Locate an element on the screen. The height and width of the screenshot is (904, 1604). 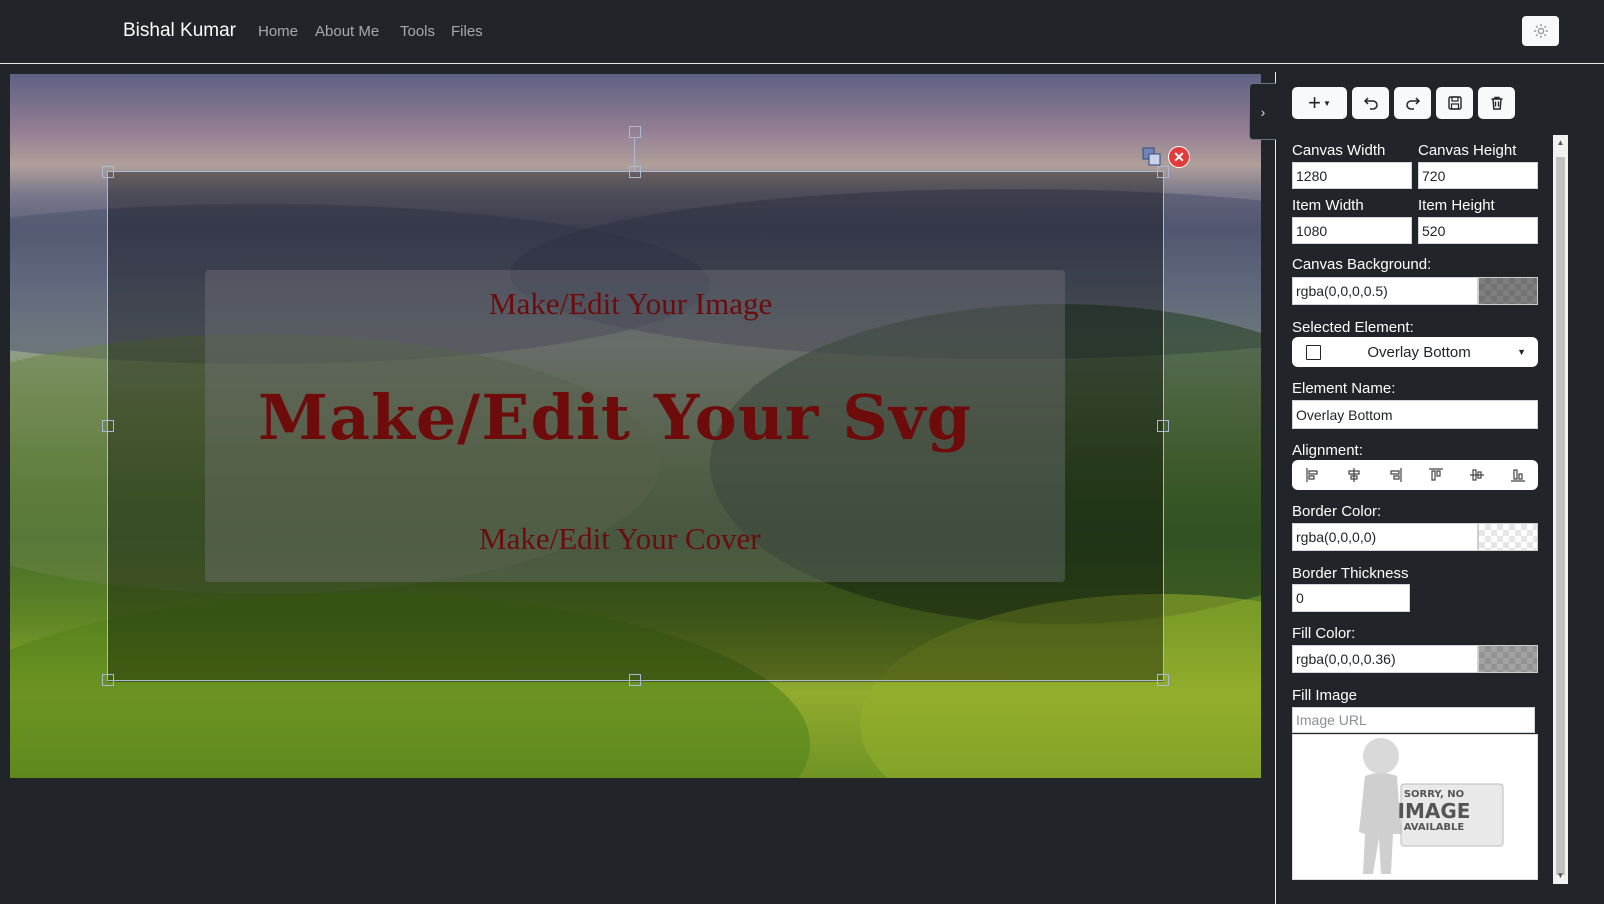
scrollbar-thumb is located at coordinates (1560, 516).